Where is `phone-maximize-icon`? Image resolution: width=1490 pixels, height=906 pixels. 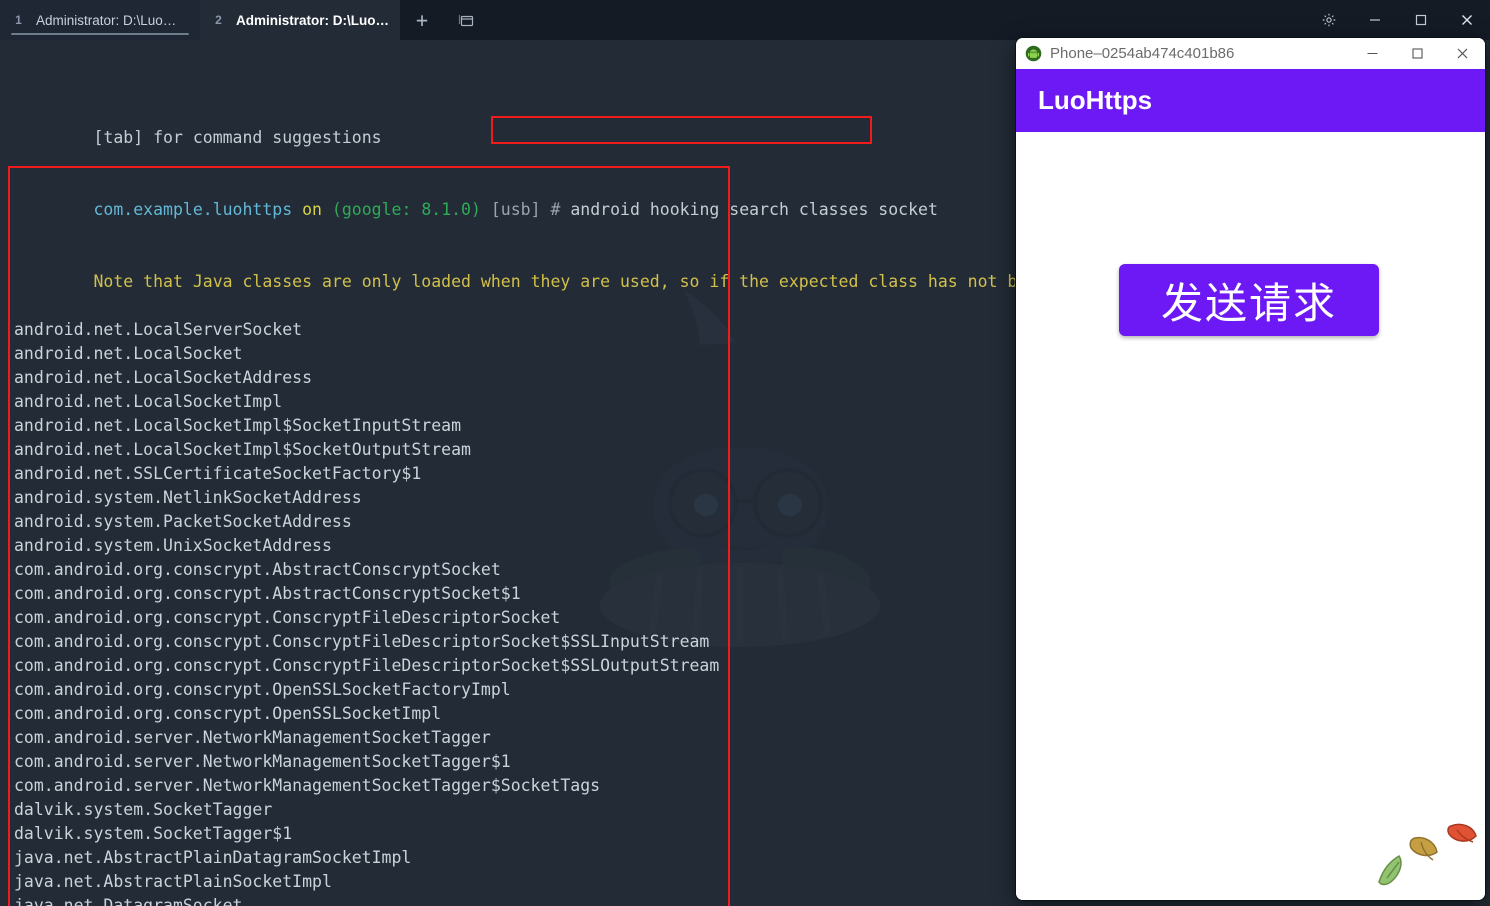 phone-maximize-icon is located at coordinates (1417, 53).